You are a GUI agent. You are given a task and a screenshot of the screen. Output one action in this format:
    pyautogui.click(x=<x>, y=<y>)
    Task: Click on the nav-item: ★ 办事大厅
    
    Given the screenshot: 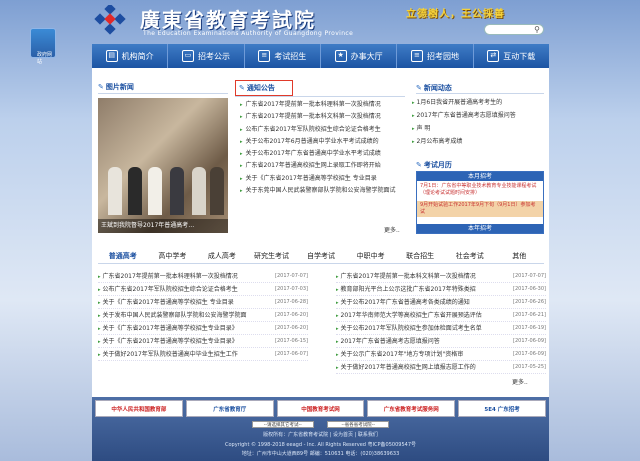 What is the action you would take?
    pyautogui.click(x=359, y=56)
    